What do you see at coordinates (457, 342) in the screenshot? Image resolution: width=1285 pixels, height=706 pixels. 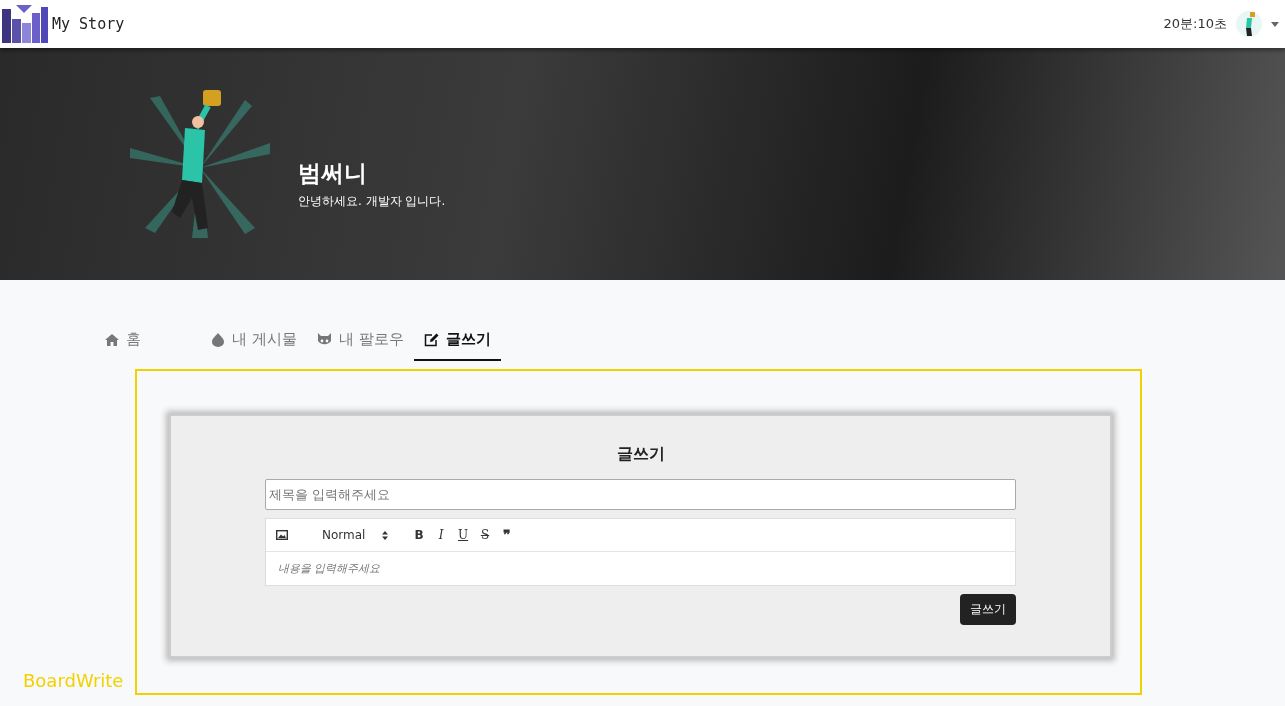 I see `nav-tab: 글쓰기` at bounding box center [457, 342].